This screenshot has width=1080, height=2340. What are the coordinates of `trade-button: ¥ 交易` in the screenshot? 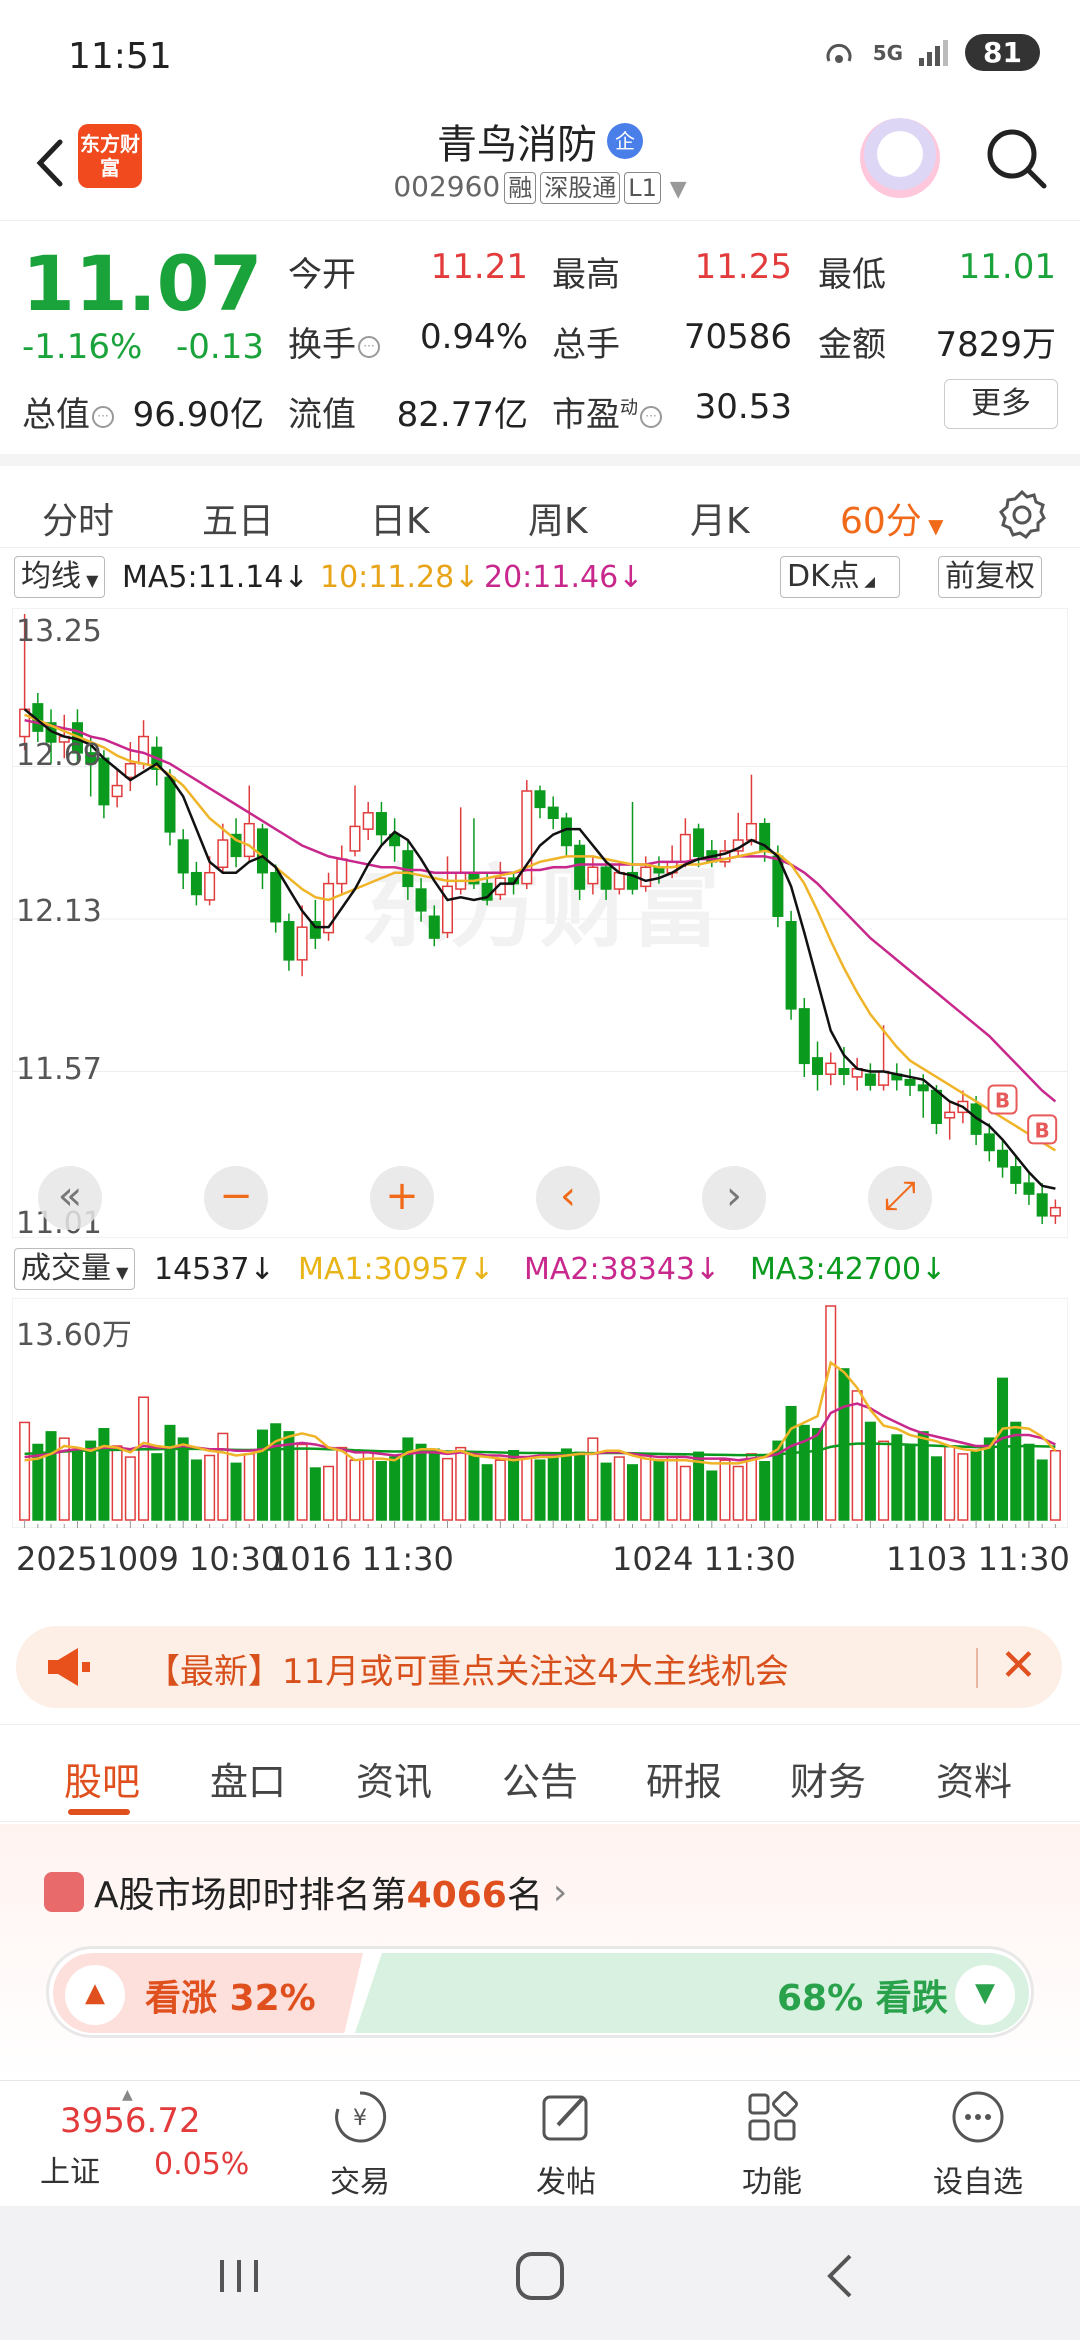 It's located at (360, 2144).